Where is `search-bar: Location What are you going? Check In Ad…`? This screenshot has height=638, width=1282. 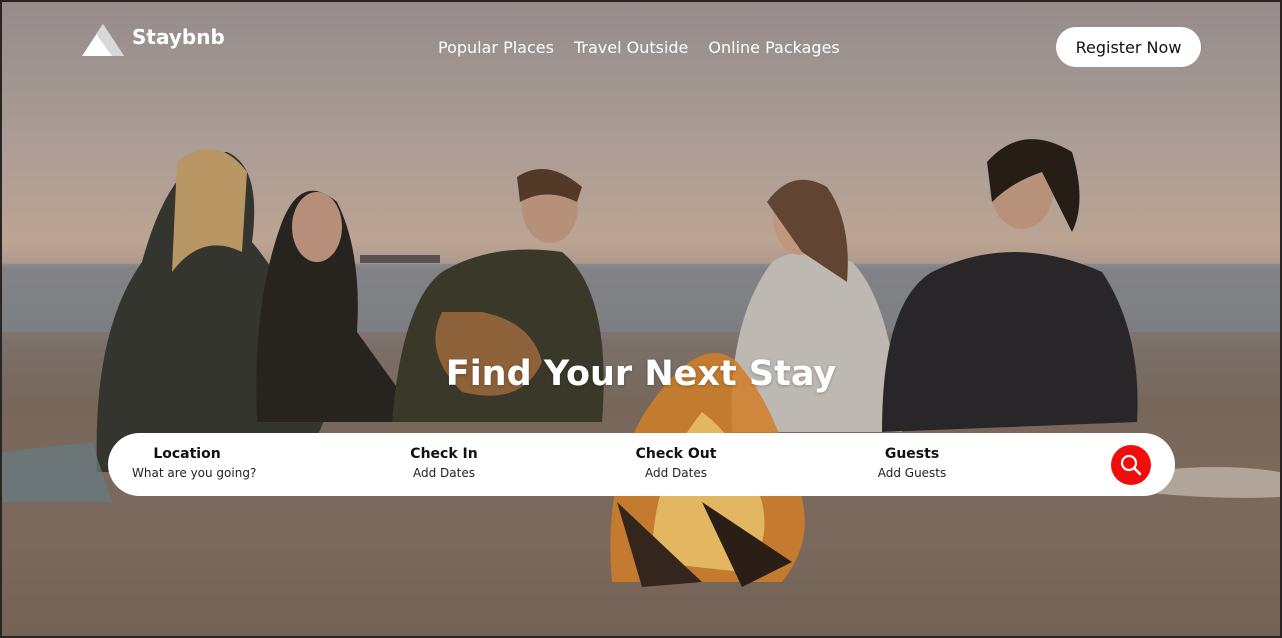 search-bar: Location What are you going? Check In Ad… is located at coordinates (641, 464).